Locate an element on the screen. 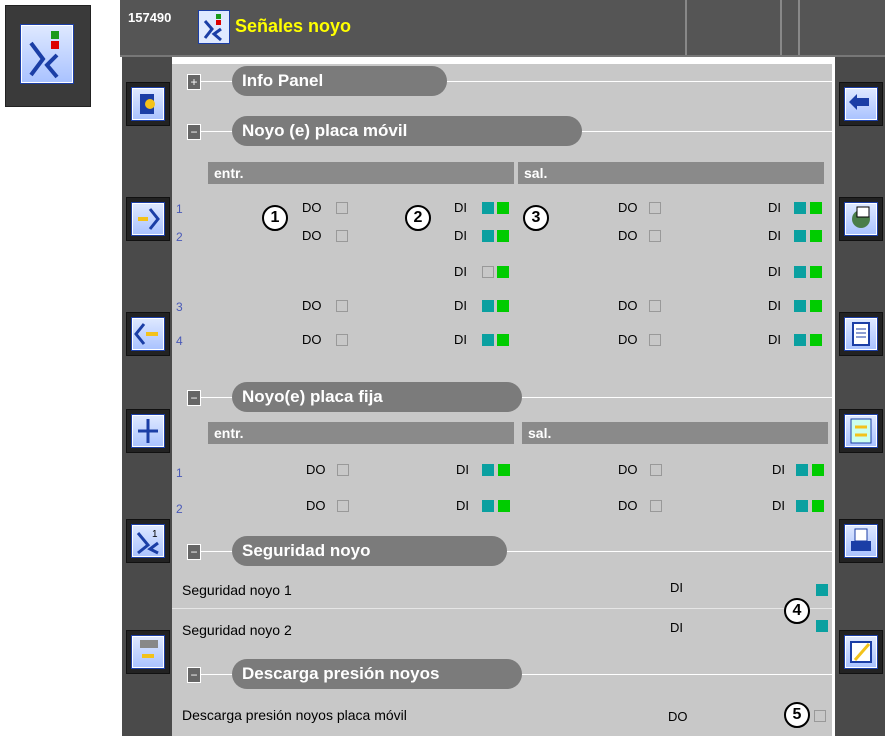 This screenshot has height=736, width=885. section-seguridad-noyo: − Seguridad noyo is located at coordinates (504, 551).